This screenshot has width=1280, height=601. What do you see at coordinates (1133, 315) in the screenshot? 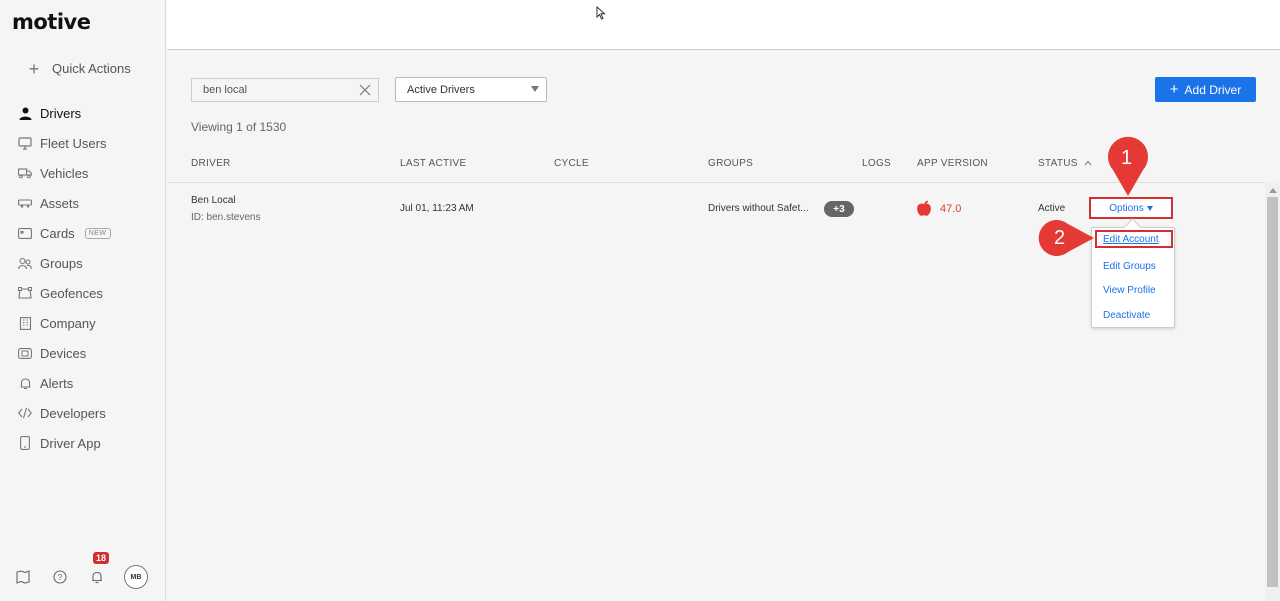
I see `menu-item-deactivate: Deactivate` at bounding box center [1133, 315].